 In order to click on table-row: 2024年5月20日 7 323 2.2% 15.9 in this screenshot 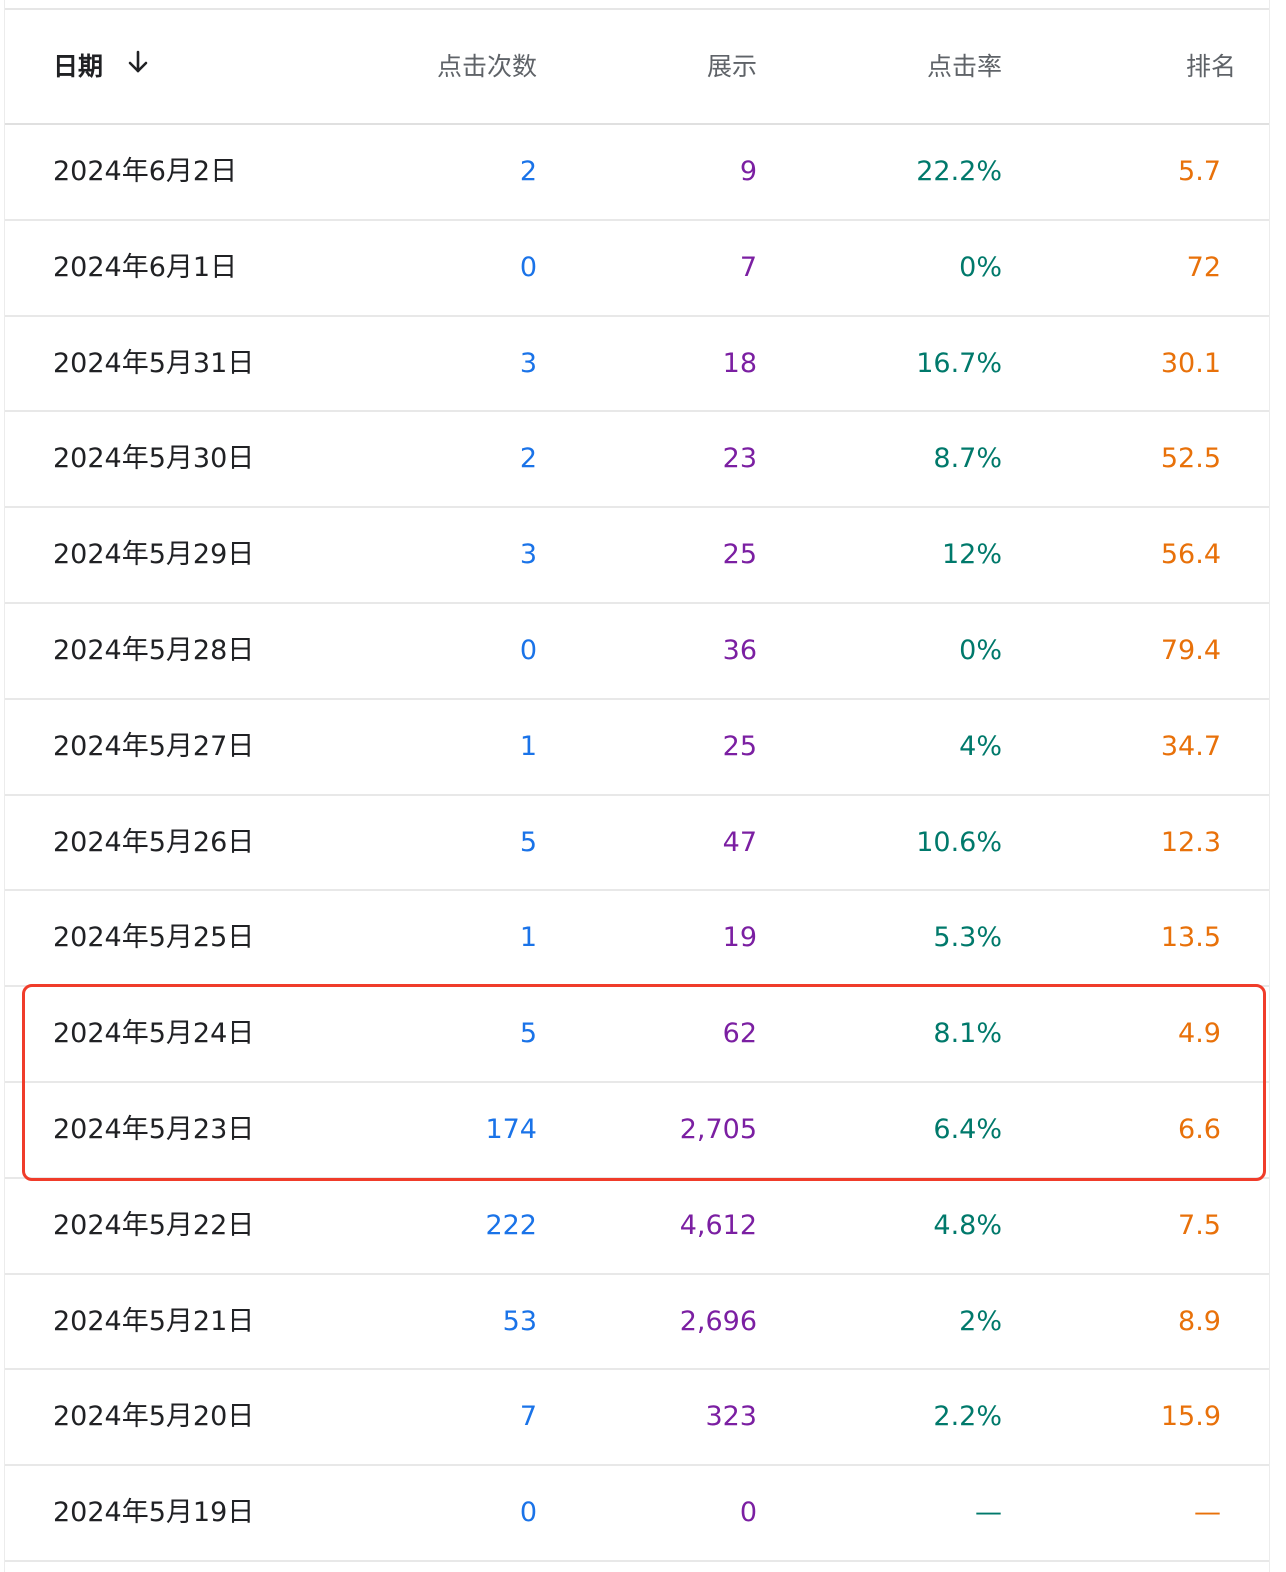, I will do `click(637, 1418)`.